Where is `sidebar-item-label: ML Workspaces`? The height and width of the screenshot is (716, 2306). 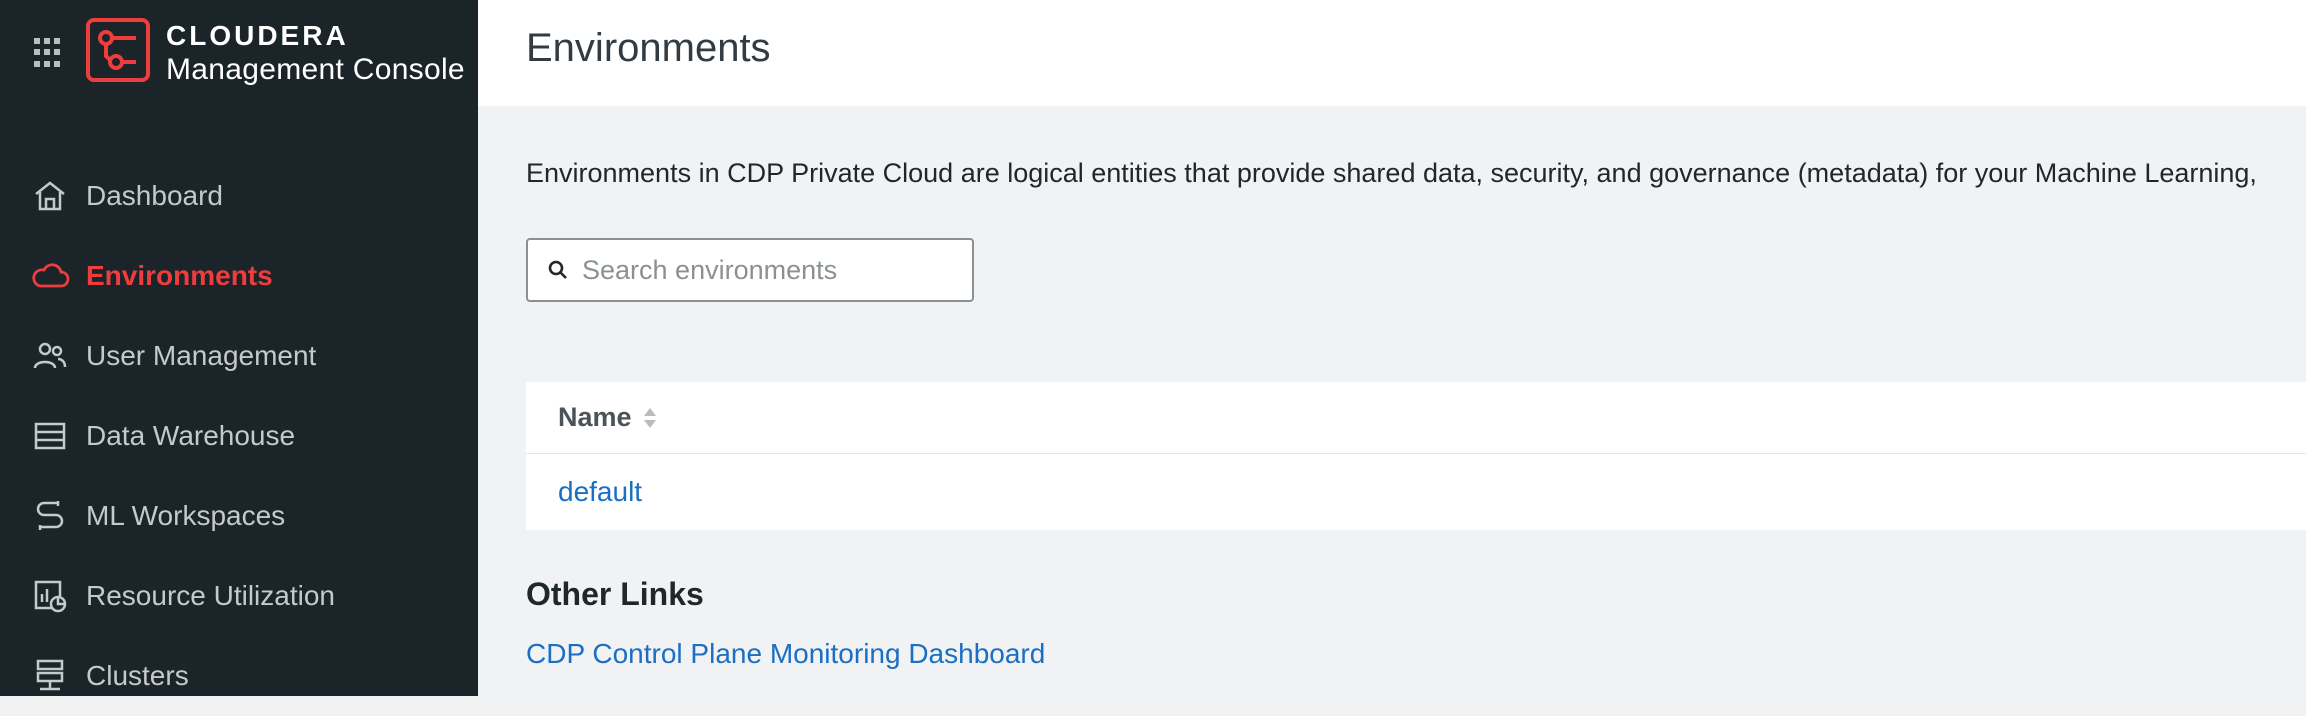 sidebar-item-label: ML Workspaces is located at coordinates (186, 515).